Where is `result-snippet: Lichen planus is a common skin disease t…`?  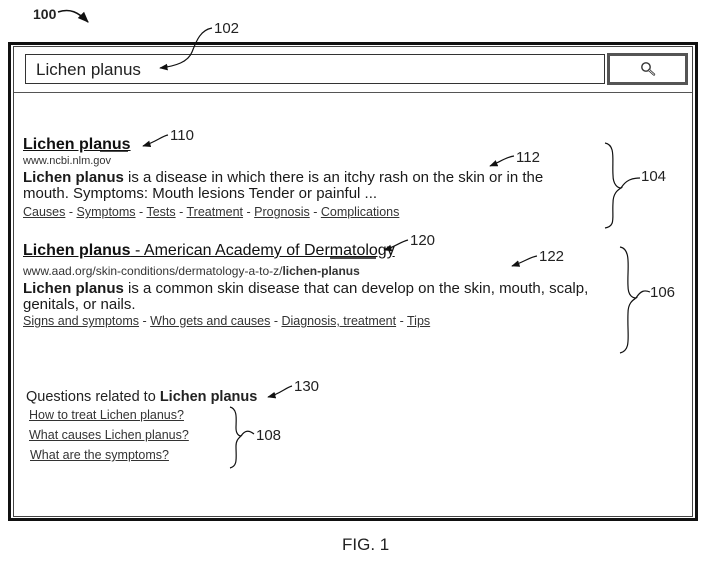
result-snippet: Lichen planus is a common skin disease t… is located at coordinates (313, 297).